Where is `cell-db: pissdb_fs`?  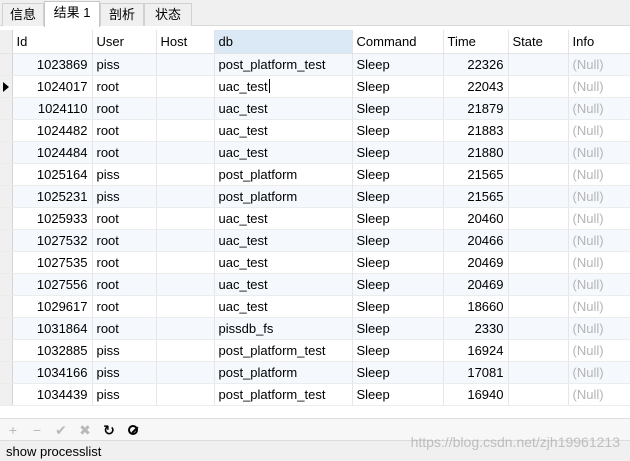
cell-db: pissdb_fs is located at coordinates (283, 328).